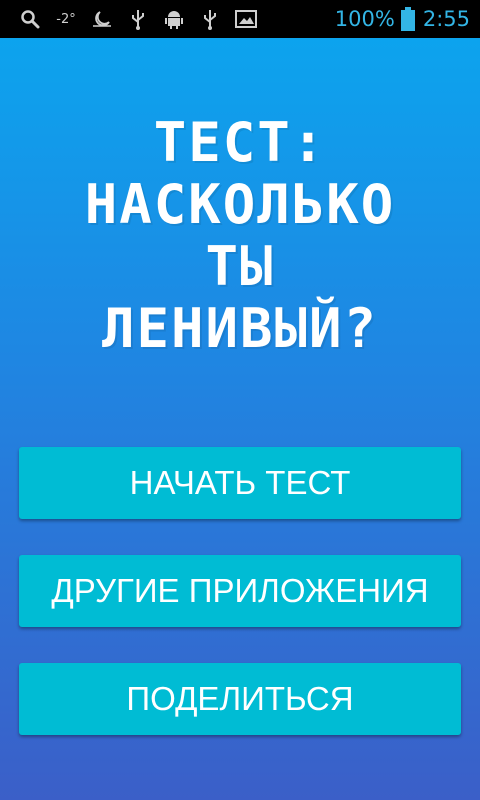 The image size is (480, 800). What do you see at coordinates (240, 699) in the screenshot?
I see `share-button: ПОДЕЛИТЬСЯ` at bounding box center [240, 699].